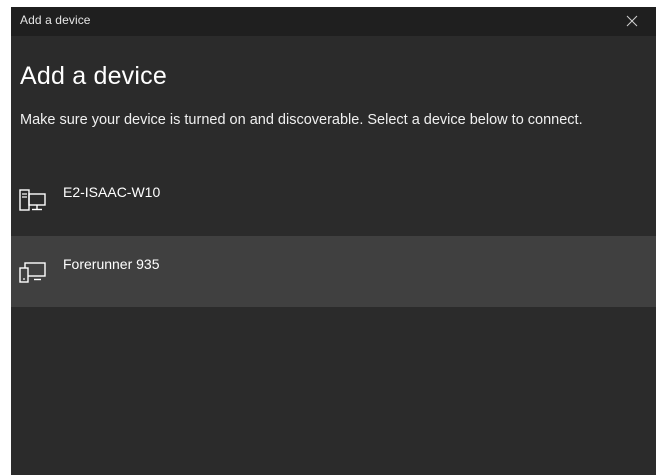  I want to click on device-label: E2-ISAAC-W10, so click(112, 192).